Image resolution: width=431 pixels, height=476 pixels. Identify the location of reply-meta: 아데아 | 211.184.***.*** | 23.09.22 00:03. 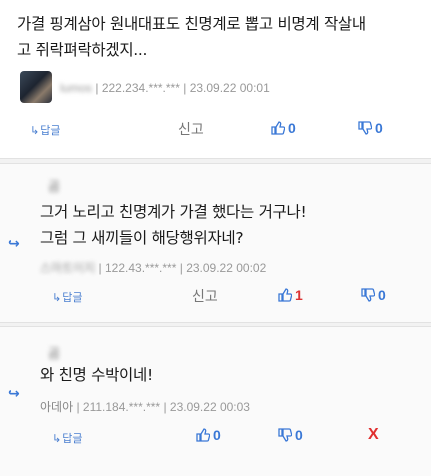
(145, 407).